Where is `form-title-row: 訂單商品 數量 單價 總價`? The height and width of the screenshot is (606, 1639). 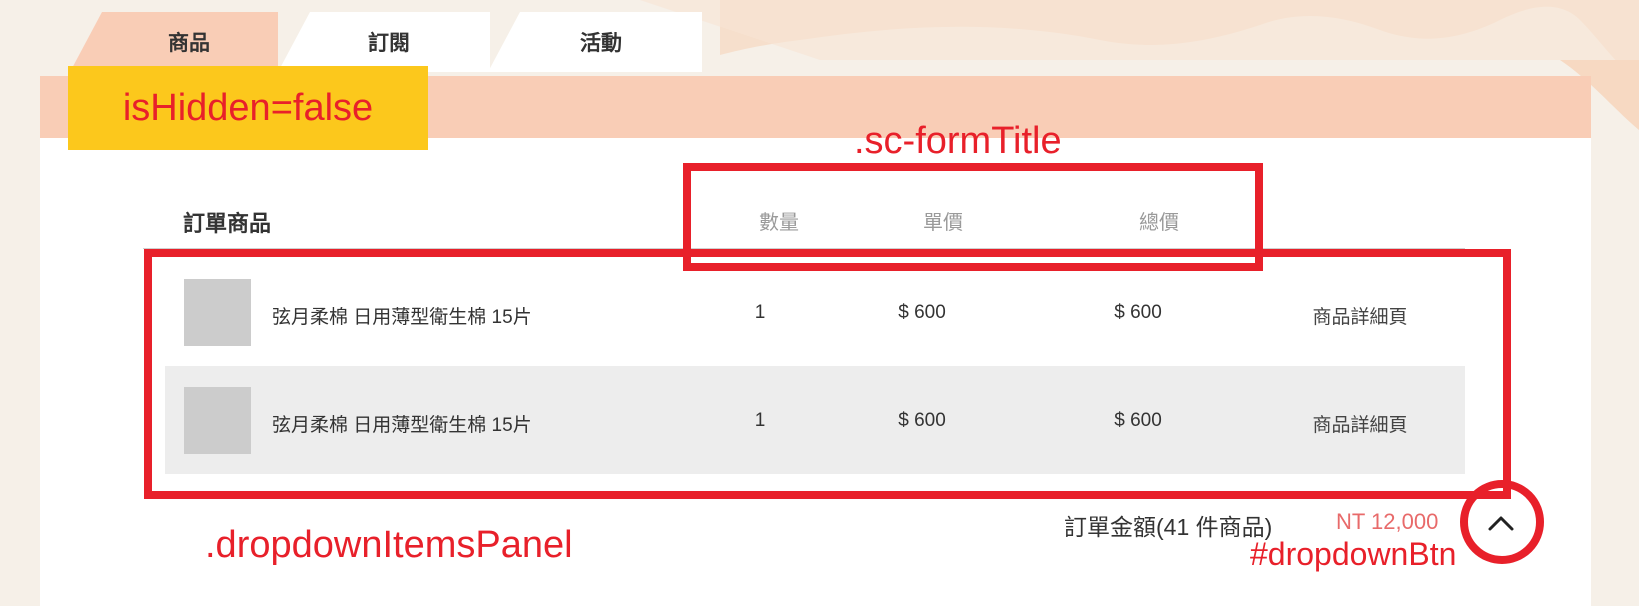
form-title-row: 訂單商品 數量 單價 總價 is located at coordinates (804, 222).